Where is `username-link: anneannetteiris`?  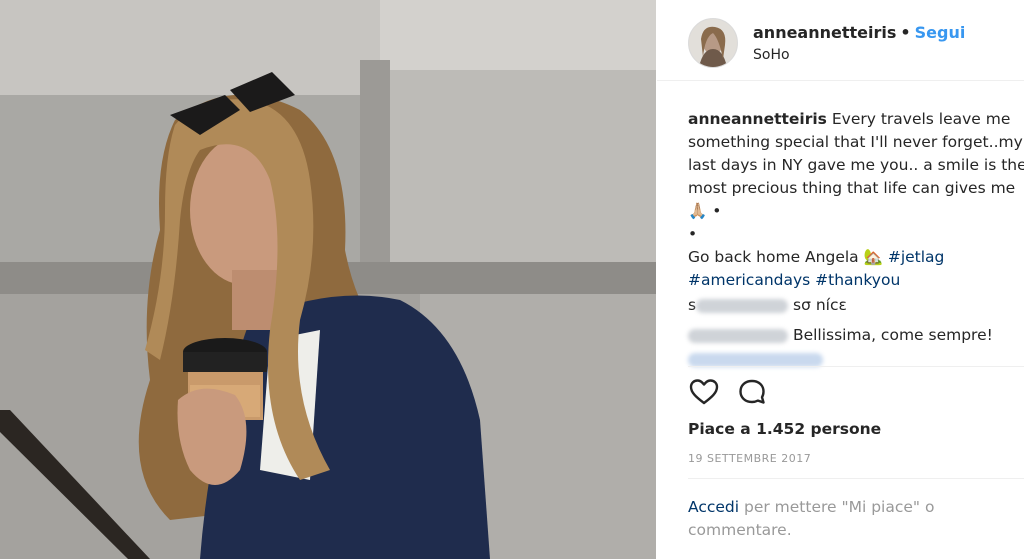
username-link: anneannetteiris is located at coordinates (824, 32).